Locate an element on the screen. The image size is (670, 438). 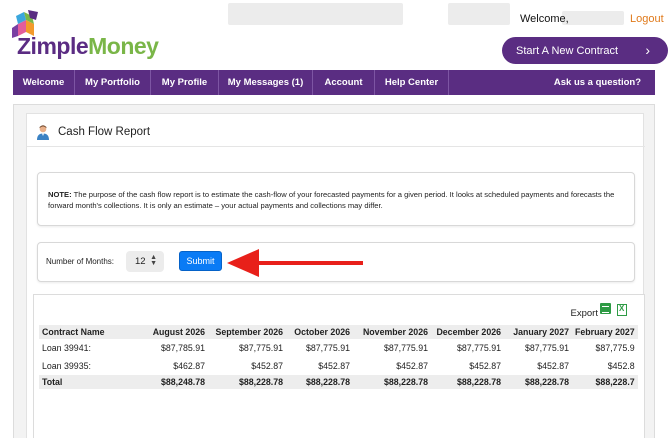
nav-my-portfolio: My Portfolio is located at coordinates (113, 82).